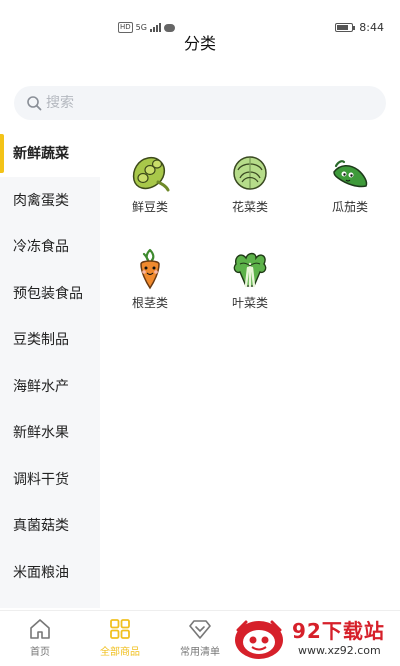  I want to click on sidebar-item-label: 新鲜水果, so click(41, 433).